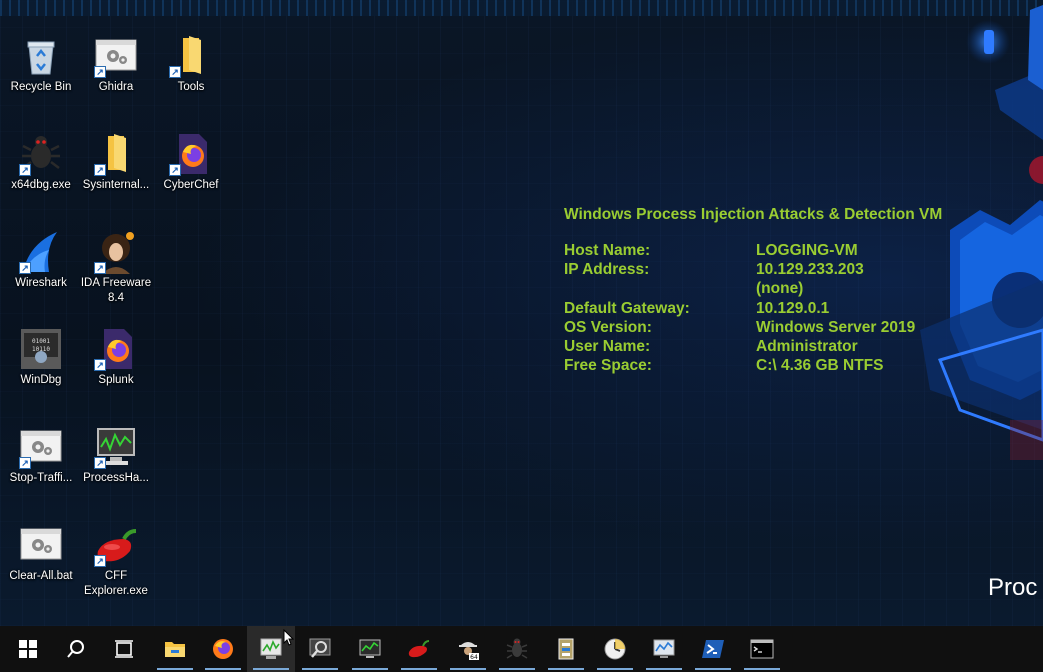 Image resolution: width=1043 pixels, height=672 pixels. I want to click on icon-label-line1: IDA Freeware, so click(116, 283).